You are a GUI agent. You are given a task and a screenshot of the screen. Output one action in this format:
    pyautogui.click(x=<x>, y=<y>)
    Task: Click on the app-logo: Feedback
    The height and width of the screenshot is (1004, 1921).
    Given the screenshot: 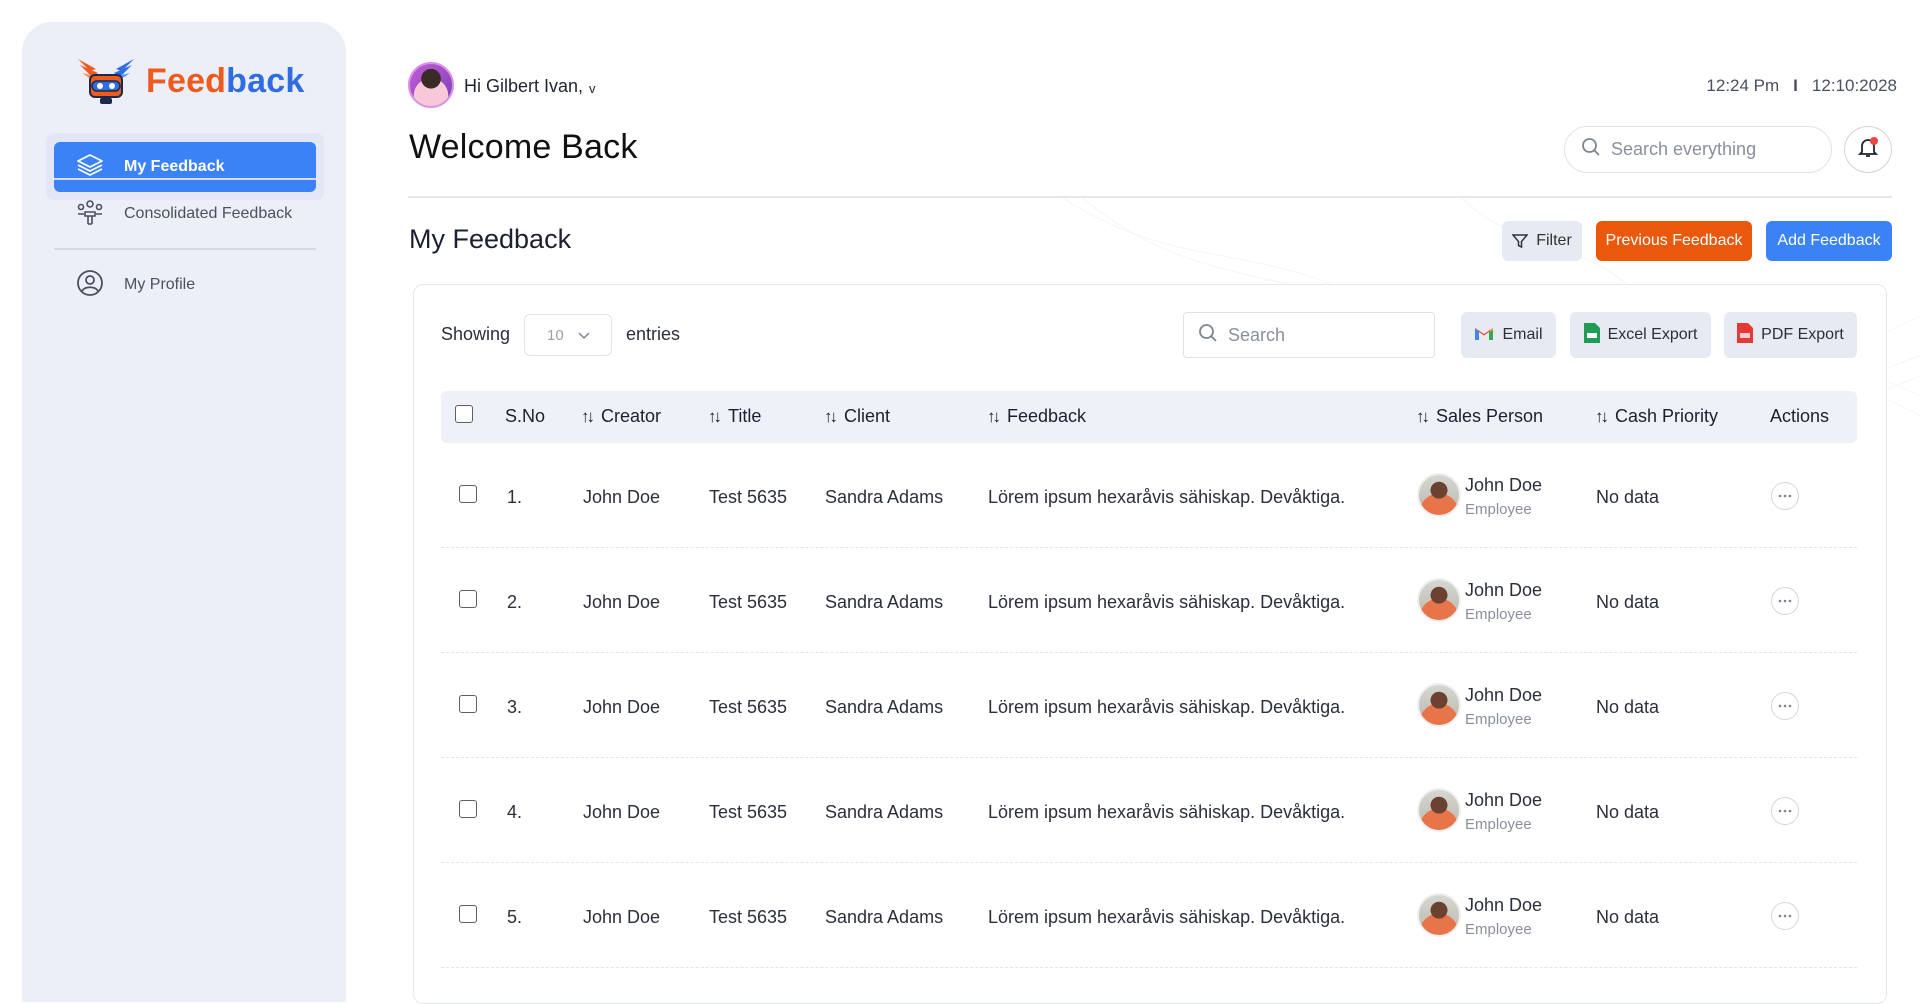 What is the action you would take?
    pyautogui.click(x=190, y=81)
    